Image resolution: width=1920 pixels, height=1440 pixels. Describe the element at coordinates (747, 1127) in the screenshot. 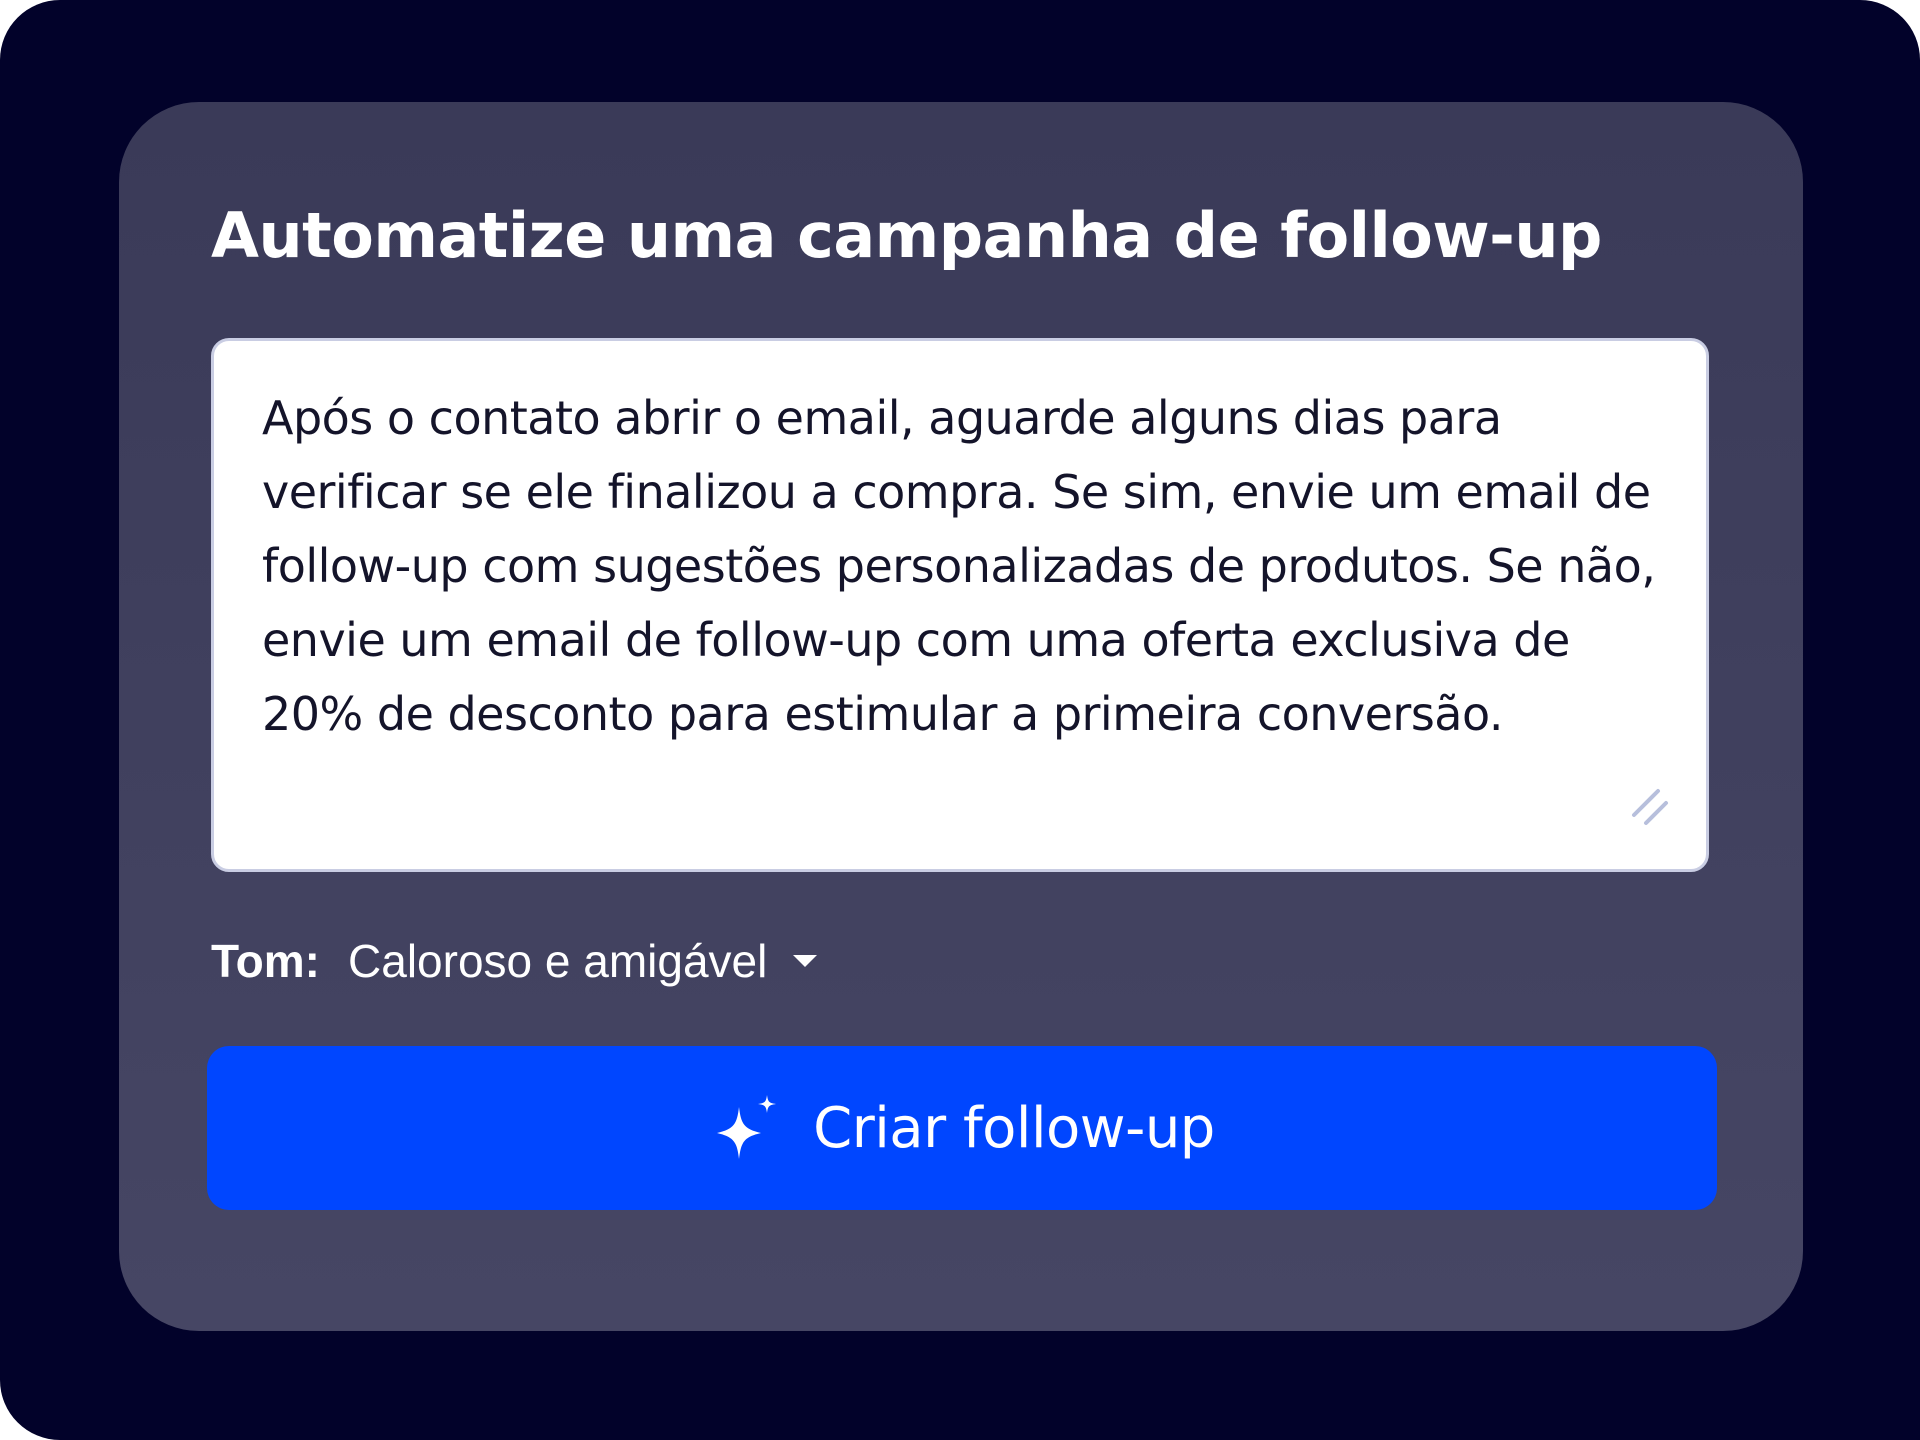

I see `sparkle-icon` at that location.